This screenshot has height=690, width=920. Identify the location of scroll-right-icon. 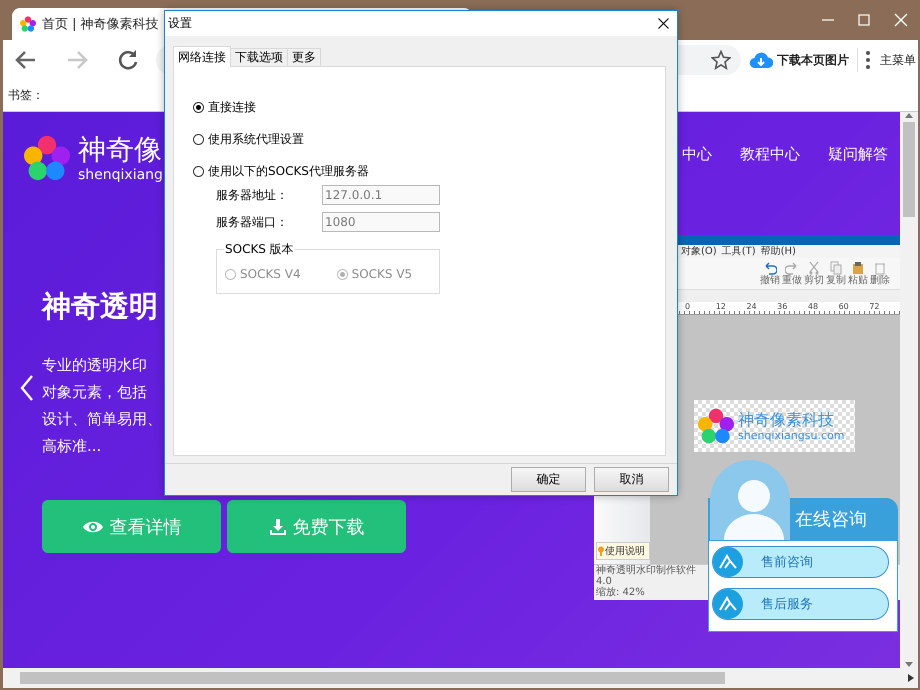
(911, 678).